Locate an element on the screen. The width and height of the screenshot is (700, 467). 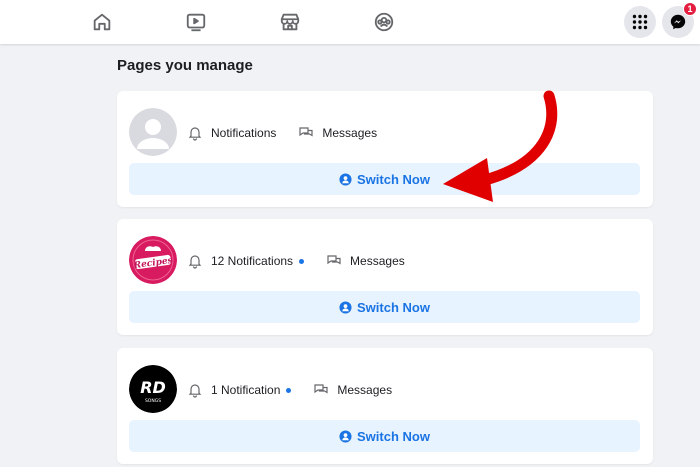
grid-menu-icon is located at coordinates (640, 22).